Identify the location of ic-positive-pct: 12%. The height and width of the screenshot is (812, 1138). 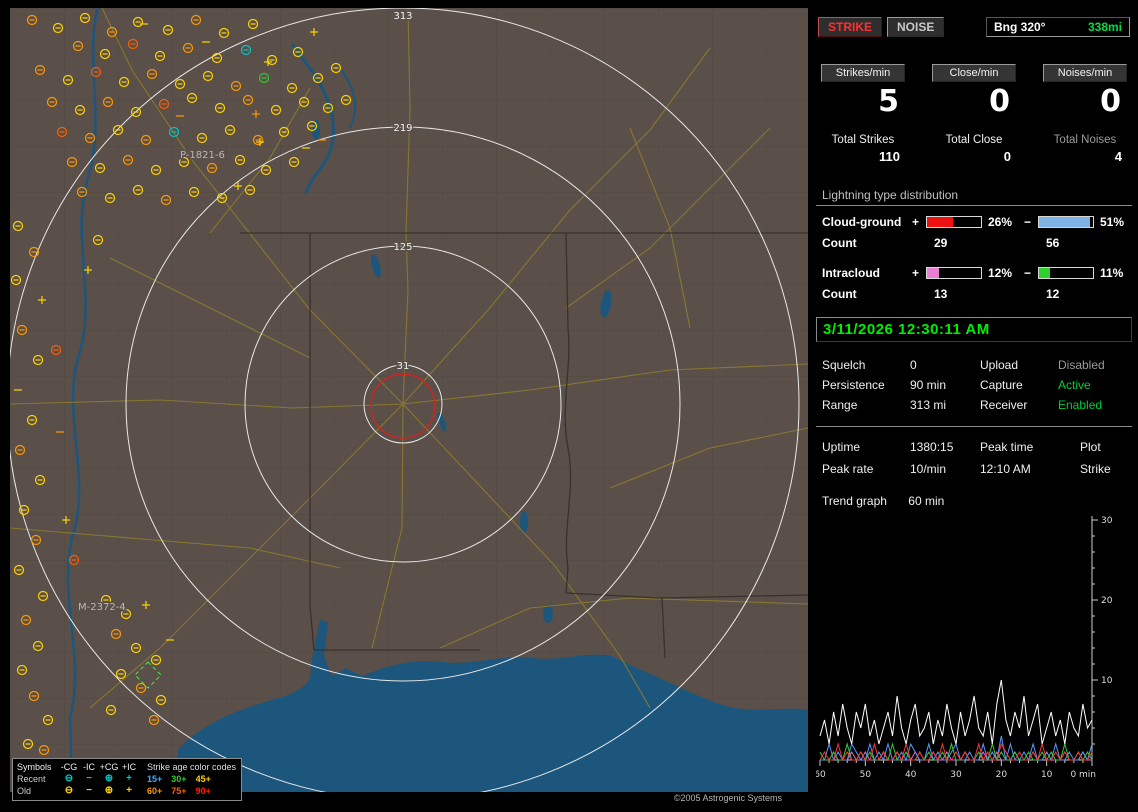
(1000, 273).